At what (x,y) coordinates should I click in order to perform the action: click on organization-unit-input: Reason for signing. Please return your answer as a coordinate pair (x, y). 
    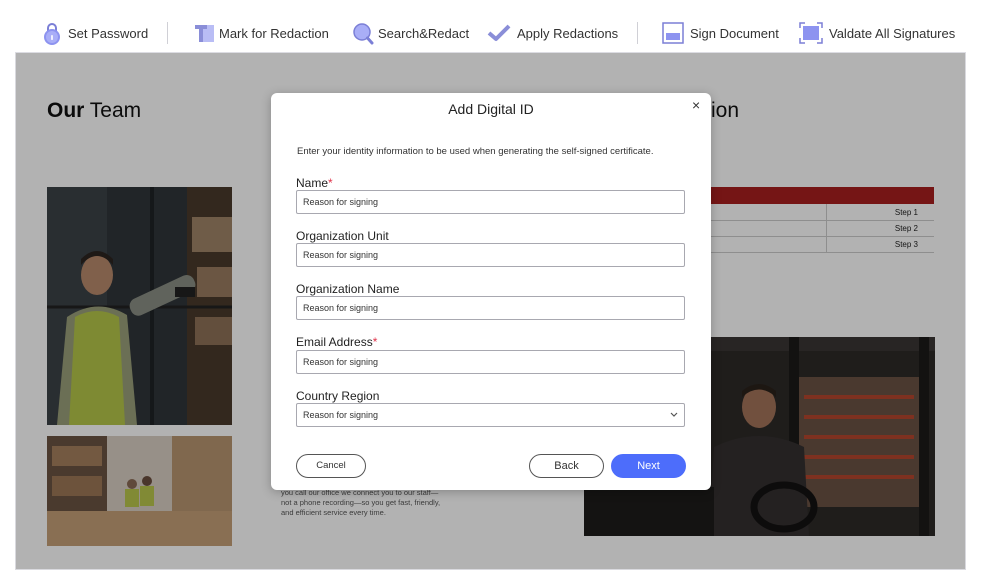
    Looking at the image, I should click on (490, 255).